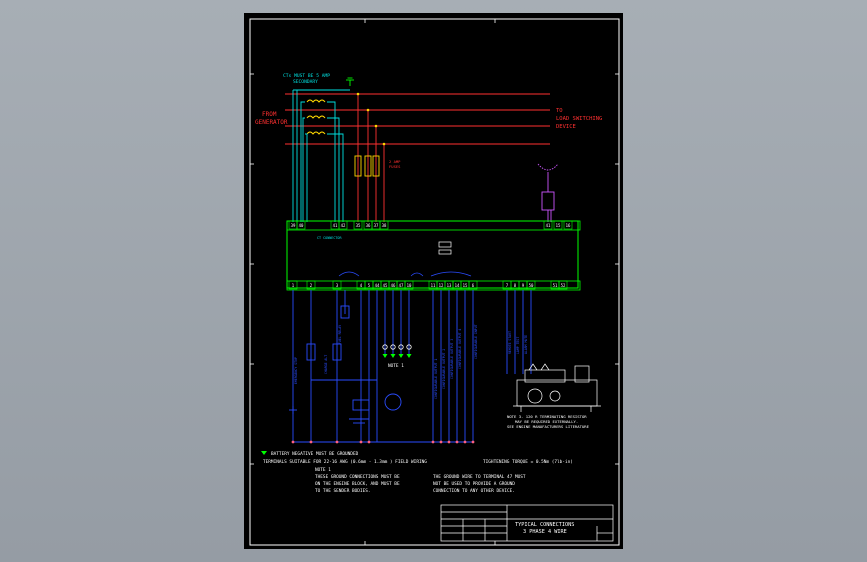  What do you see at coordinates (444, 369) in the screenshot?
I see `svg-text: CONFIGURABLE OUTPUT 2` at bounding box center [444, 369].